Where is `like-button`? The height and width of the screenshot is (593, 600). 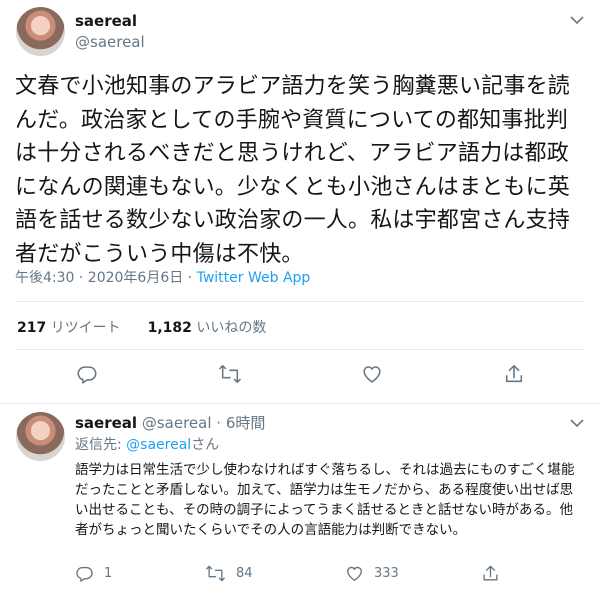 like-button is located at coordinates (372, 374).